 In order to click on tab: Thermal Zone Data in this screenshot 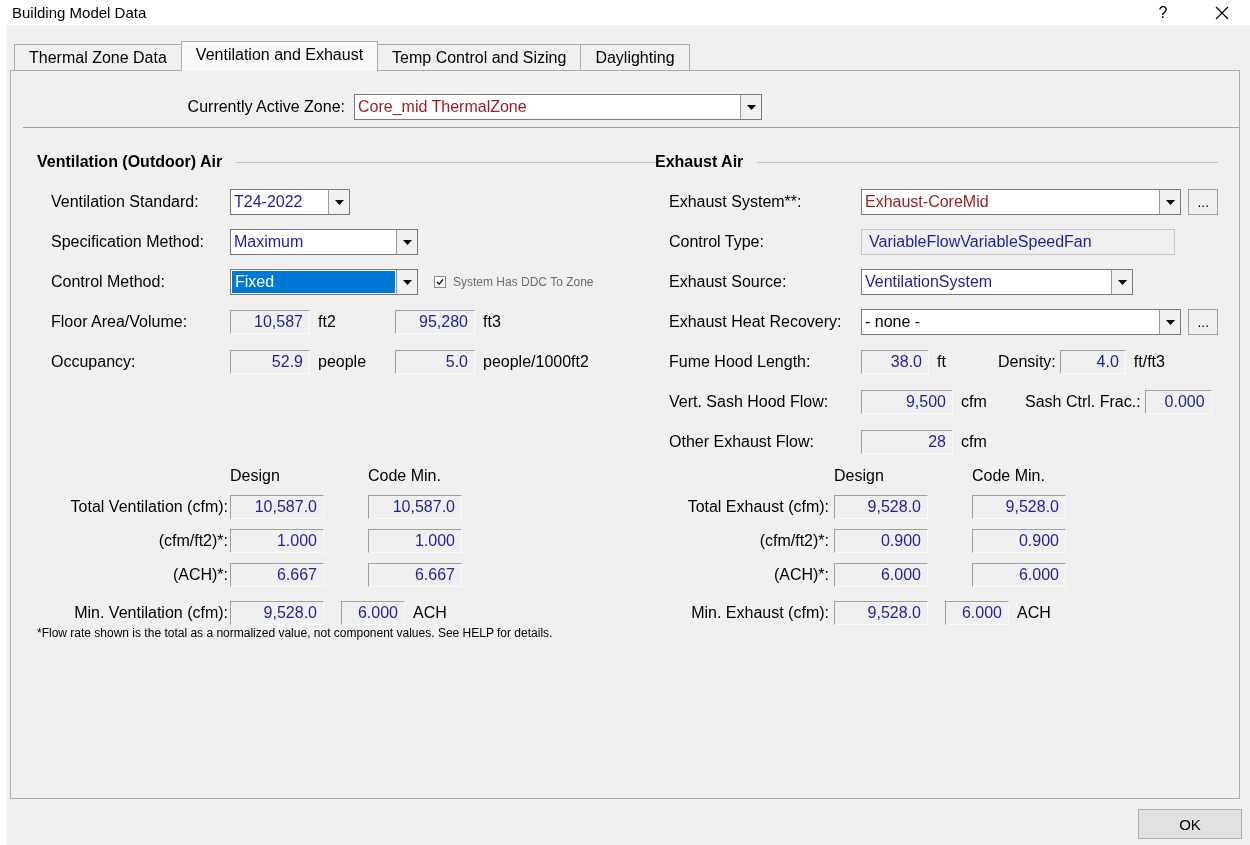, I will do `click(98, 57)`.